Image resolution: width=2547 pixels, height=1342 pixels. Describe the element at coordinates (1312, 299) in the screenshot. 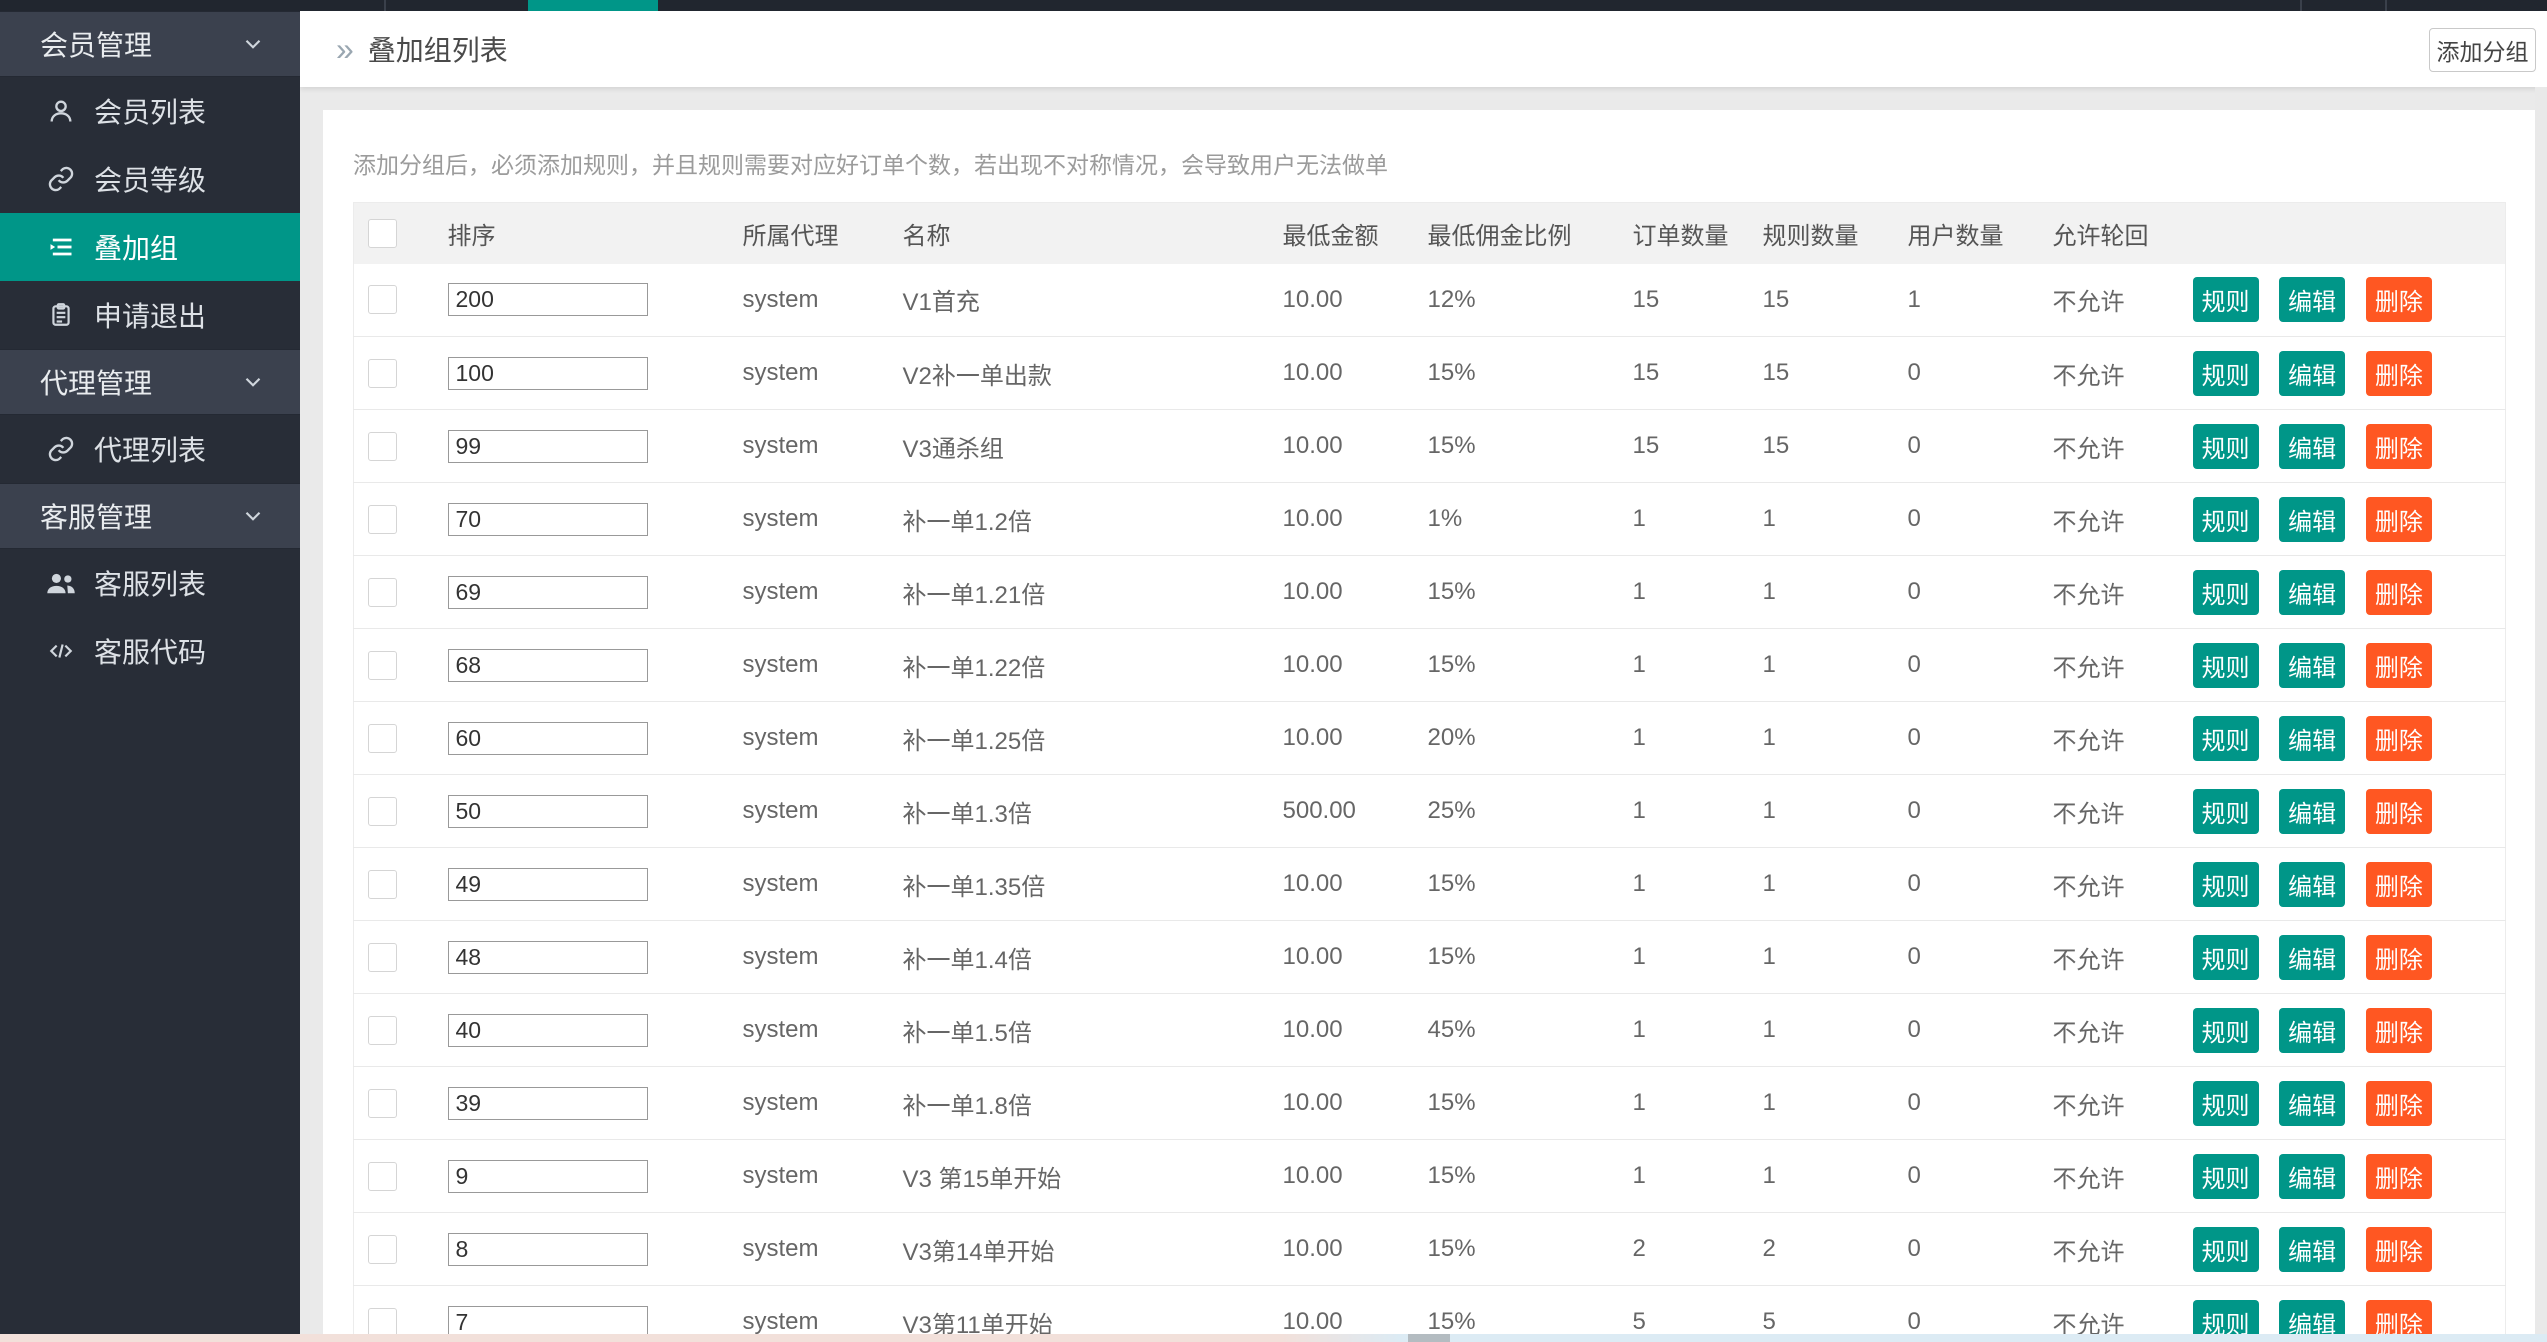

I see `min-amount-cell: 10.00` at that location.